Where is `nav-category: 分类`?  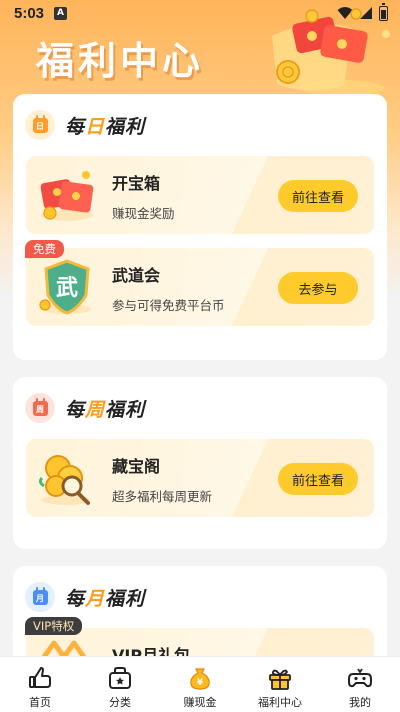 nav-category: 分类 is located at coordinates (120, 684).